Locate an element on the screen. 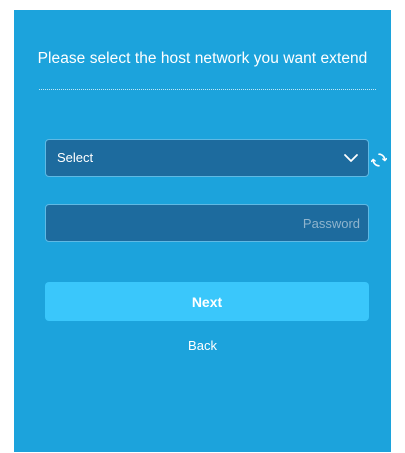 The height and width of the screenshot is (453, 405). refresh-icon is located at coordinates (379, 160).